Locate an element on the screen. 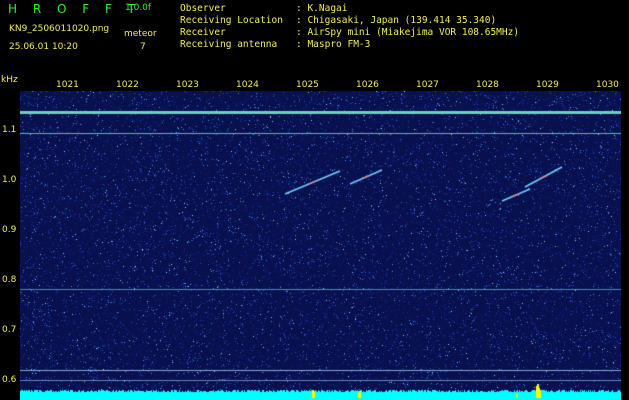 This screenshot has height=400, width=629. observer-value: : K.Nagai is located at coordinates (322, 8).